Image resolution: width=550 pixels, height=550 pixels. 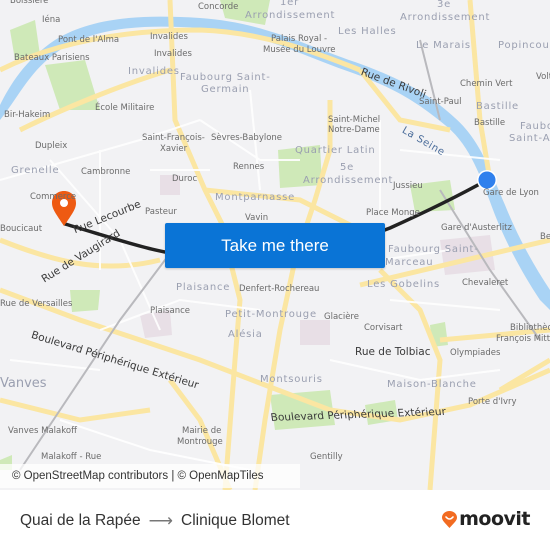 I want to click on map-label: Vavin, so click(x=257, y=218).